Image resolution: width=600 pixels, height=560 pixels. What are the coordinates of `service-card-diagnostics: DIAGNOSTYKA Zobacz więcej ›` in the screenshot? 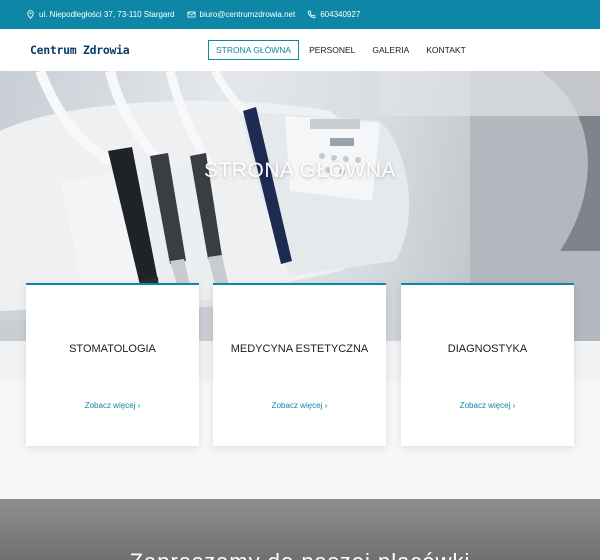 It's located at (487, 364).